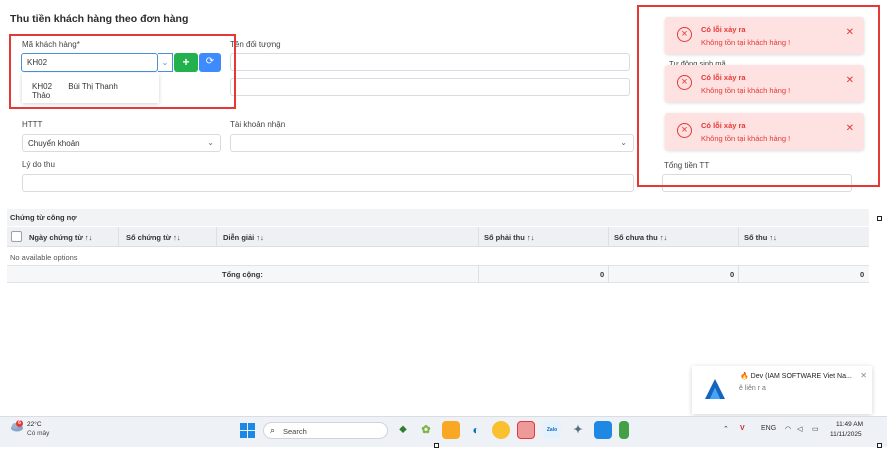 The image size is (887, 449). I want to click on footer-so-thu: 0, so click(862, 274).